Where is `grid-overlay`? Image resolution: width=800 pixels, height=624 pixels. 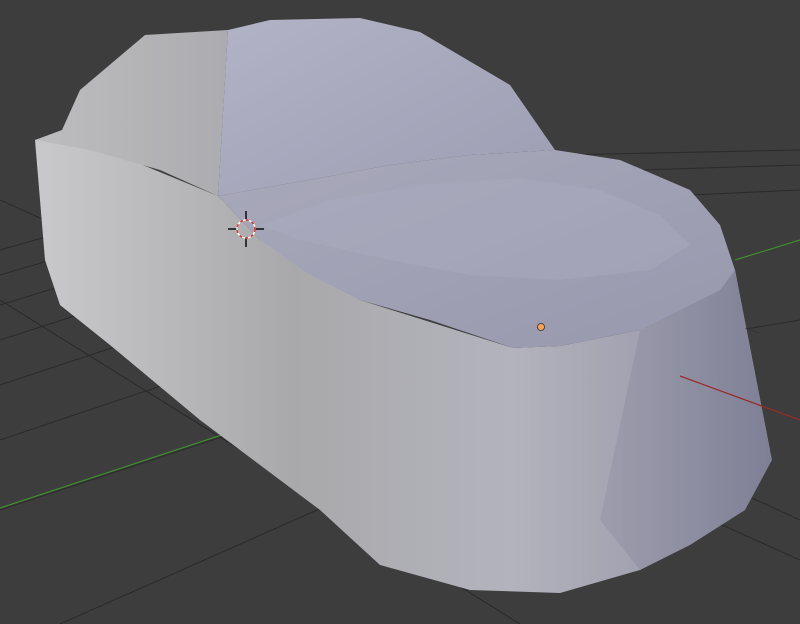
grid-overlay is located at coordinates (752, 330).